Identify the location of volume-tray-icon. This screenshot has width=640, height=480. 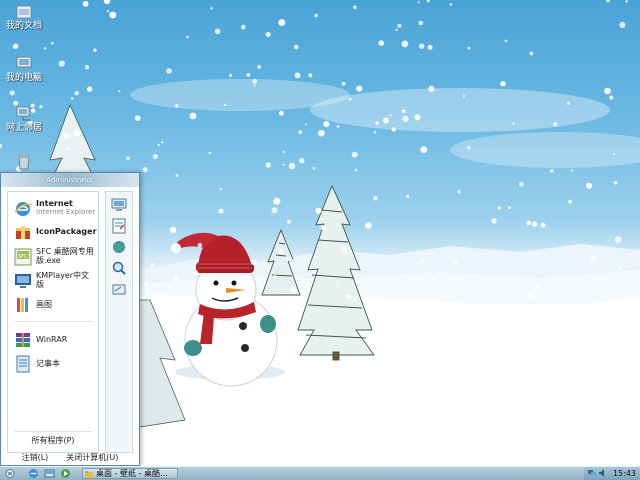
(602, 473).